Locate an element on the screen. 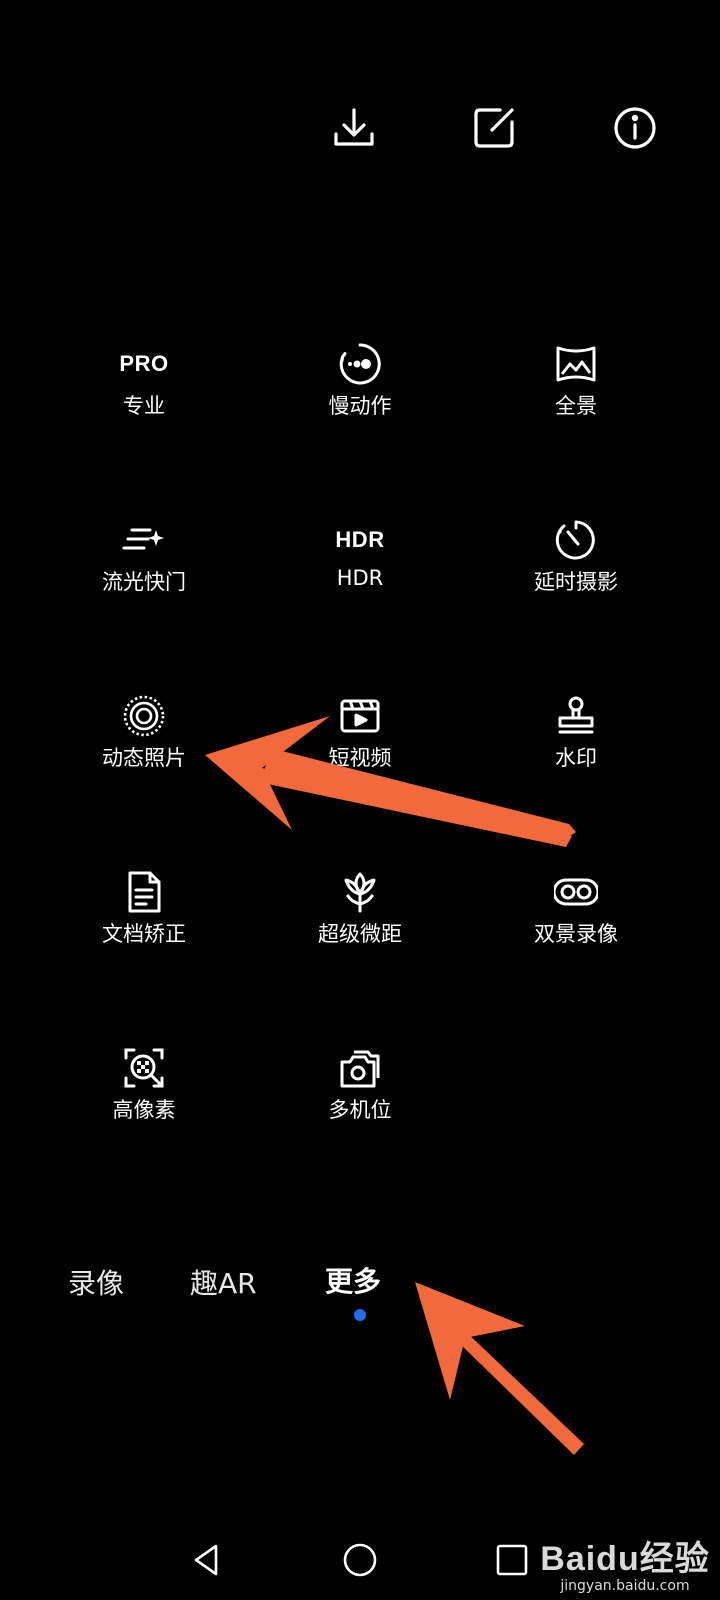 The width and height of the screenshot is (720, 1600). mode-moving-picture: 动态照片 is located at coordinates (144, 747).